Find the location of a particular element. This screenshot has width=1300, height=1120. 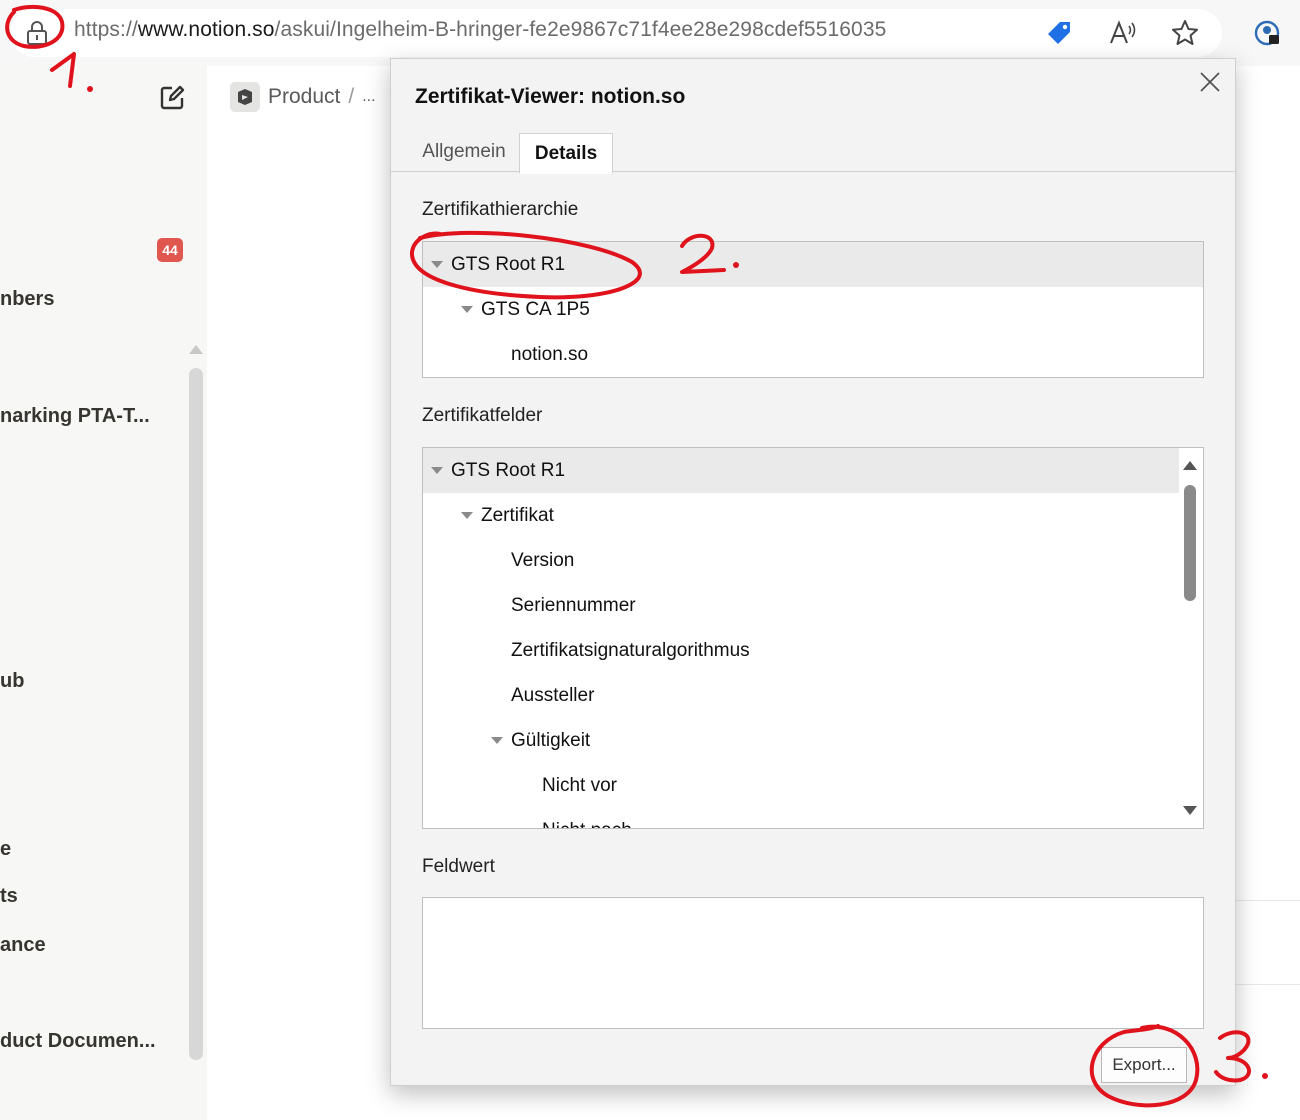

sidebar-item-hub: ub is located at coordinates (12, 681).